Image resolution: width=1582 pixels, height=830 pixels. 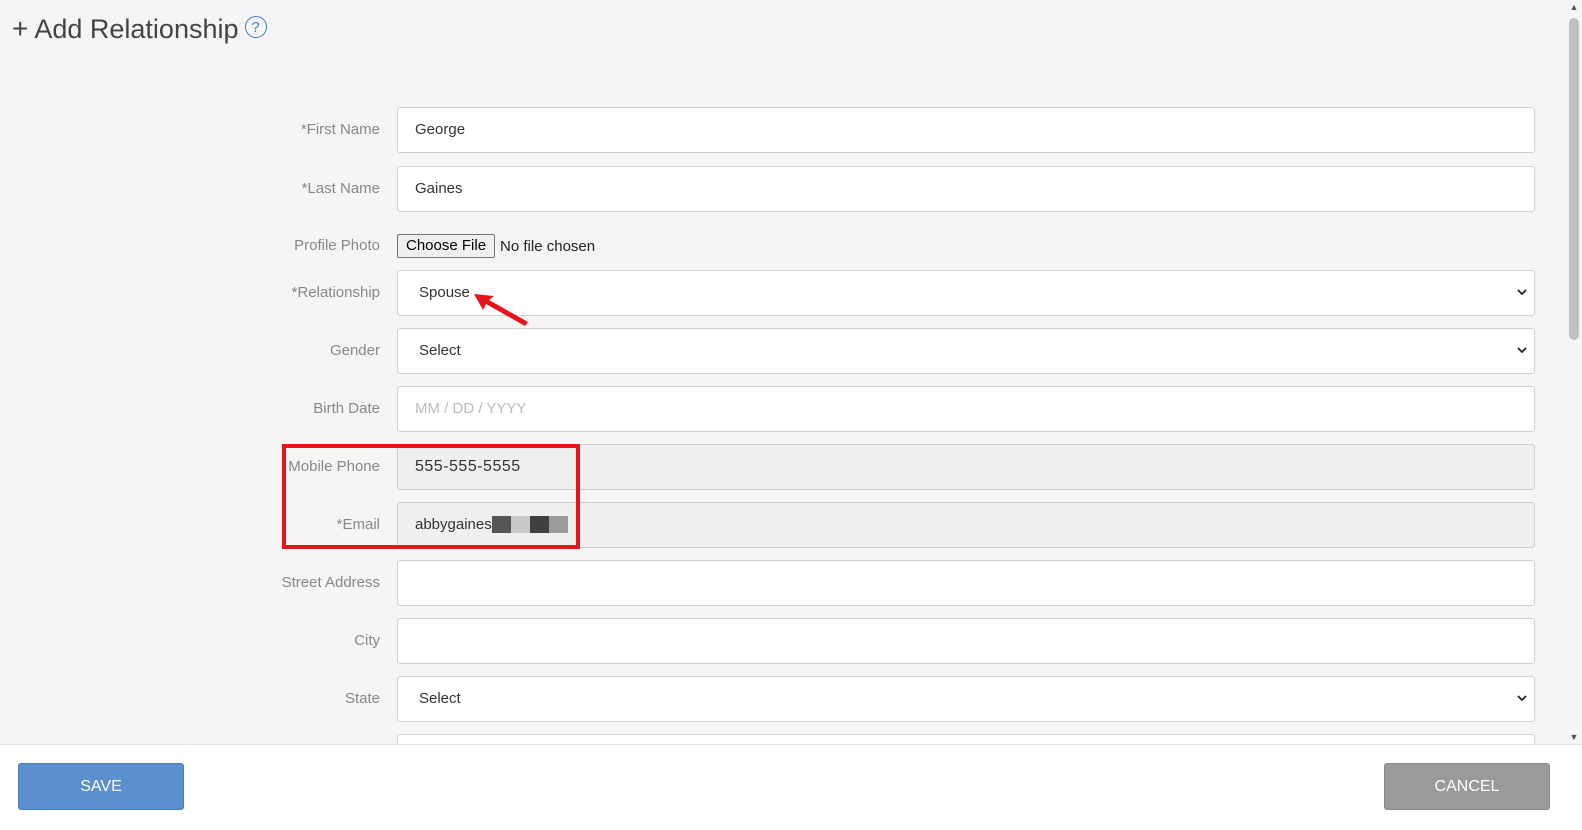 I want to click on footer-actions: SAVE CANCEL, so click(x=791, y=787).